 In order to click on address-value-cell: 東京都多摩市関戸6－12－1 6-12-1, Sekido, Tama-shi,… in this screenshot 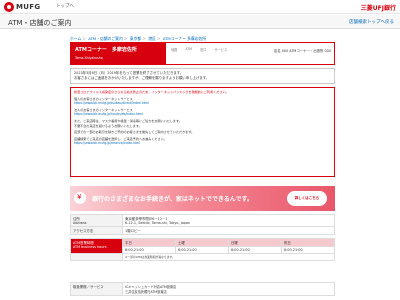, I will do `click(228, 220)`.